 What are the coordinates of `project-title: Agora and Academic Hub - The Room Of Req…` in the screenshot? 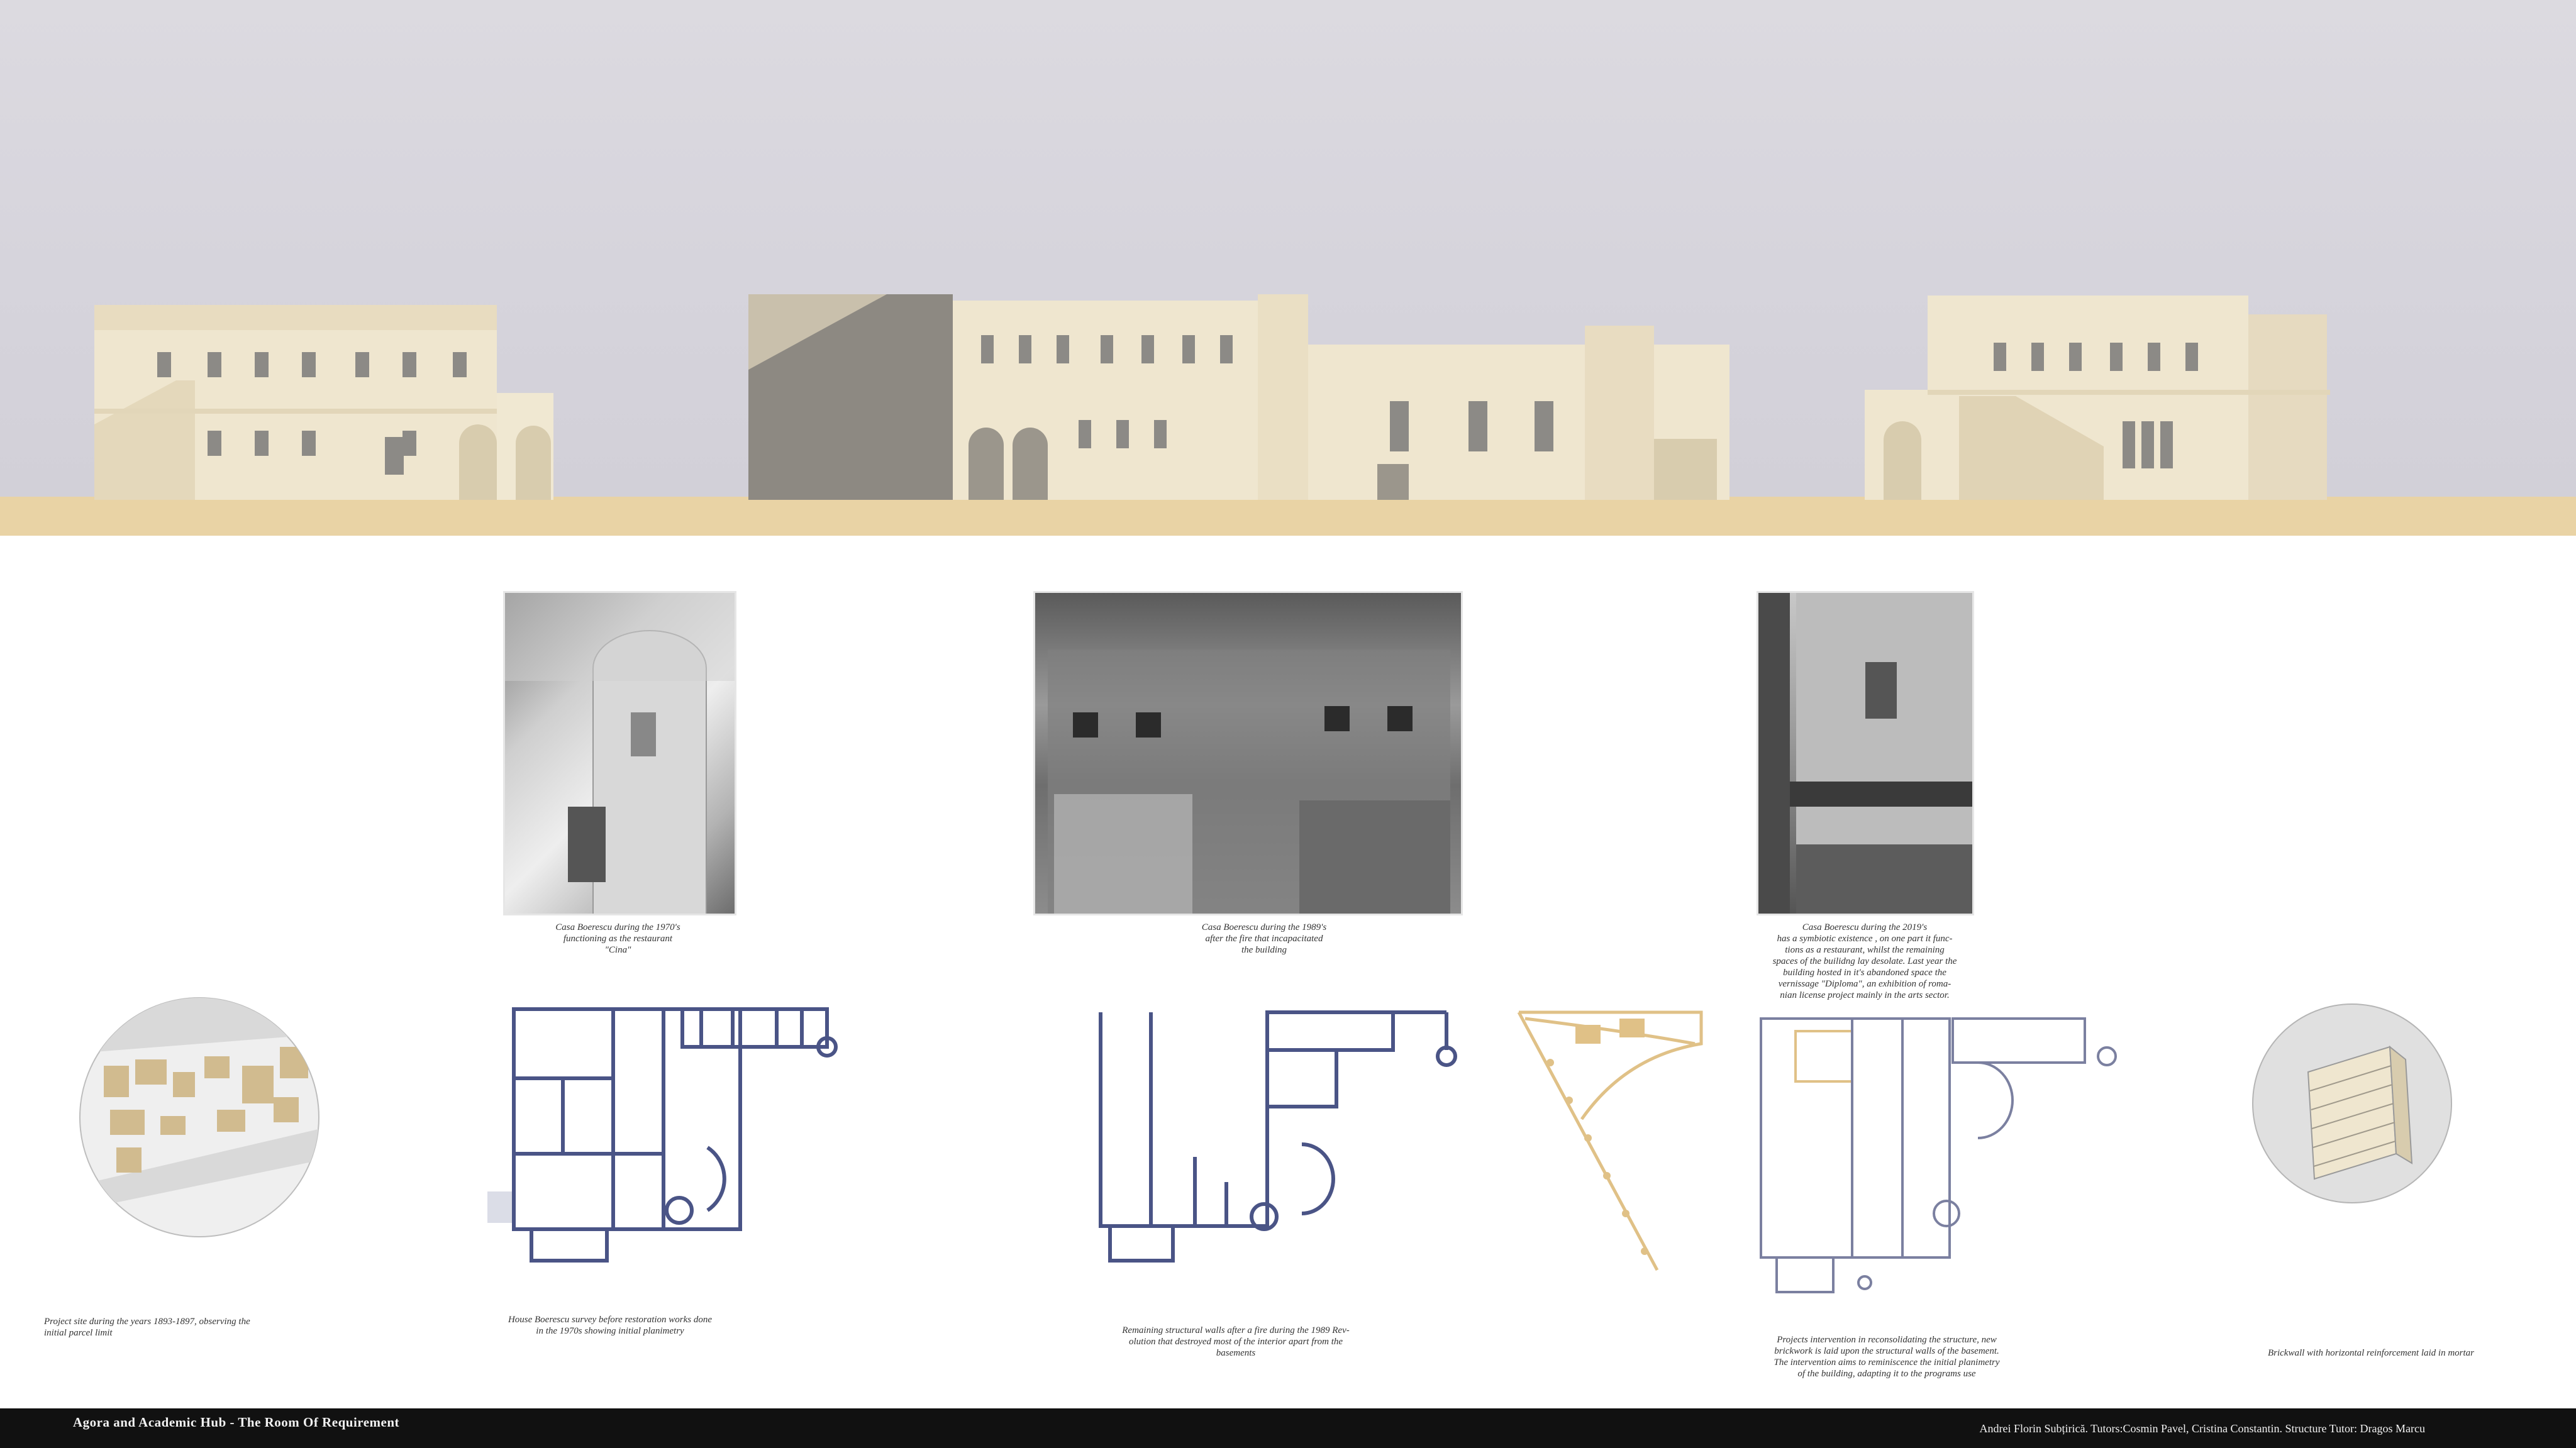 It's located at (236, 1422).